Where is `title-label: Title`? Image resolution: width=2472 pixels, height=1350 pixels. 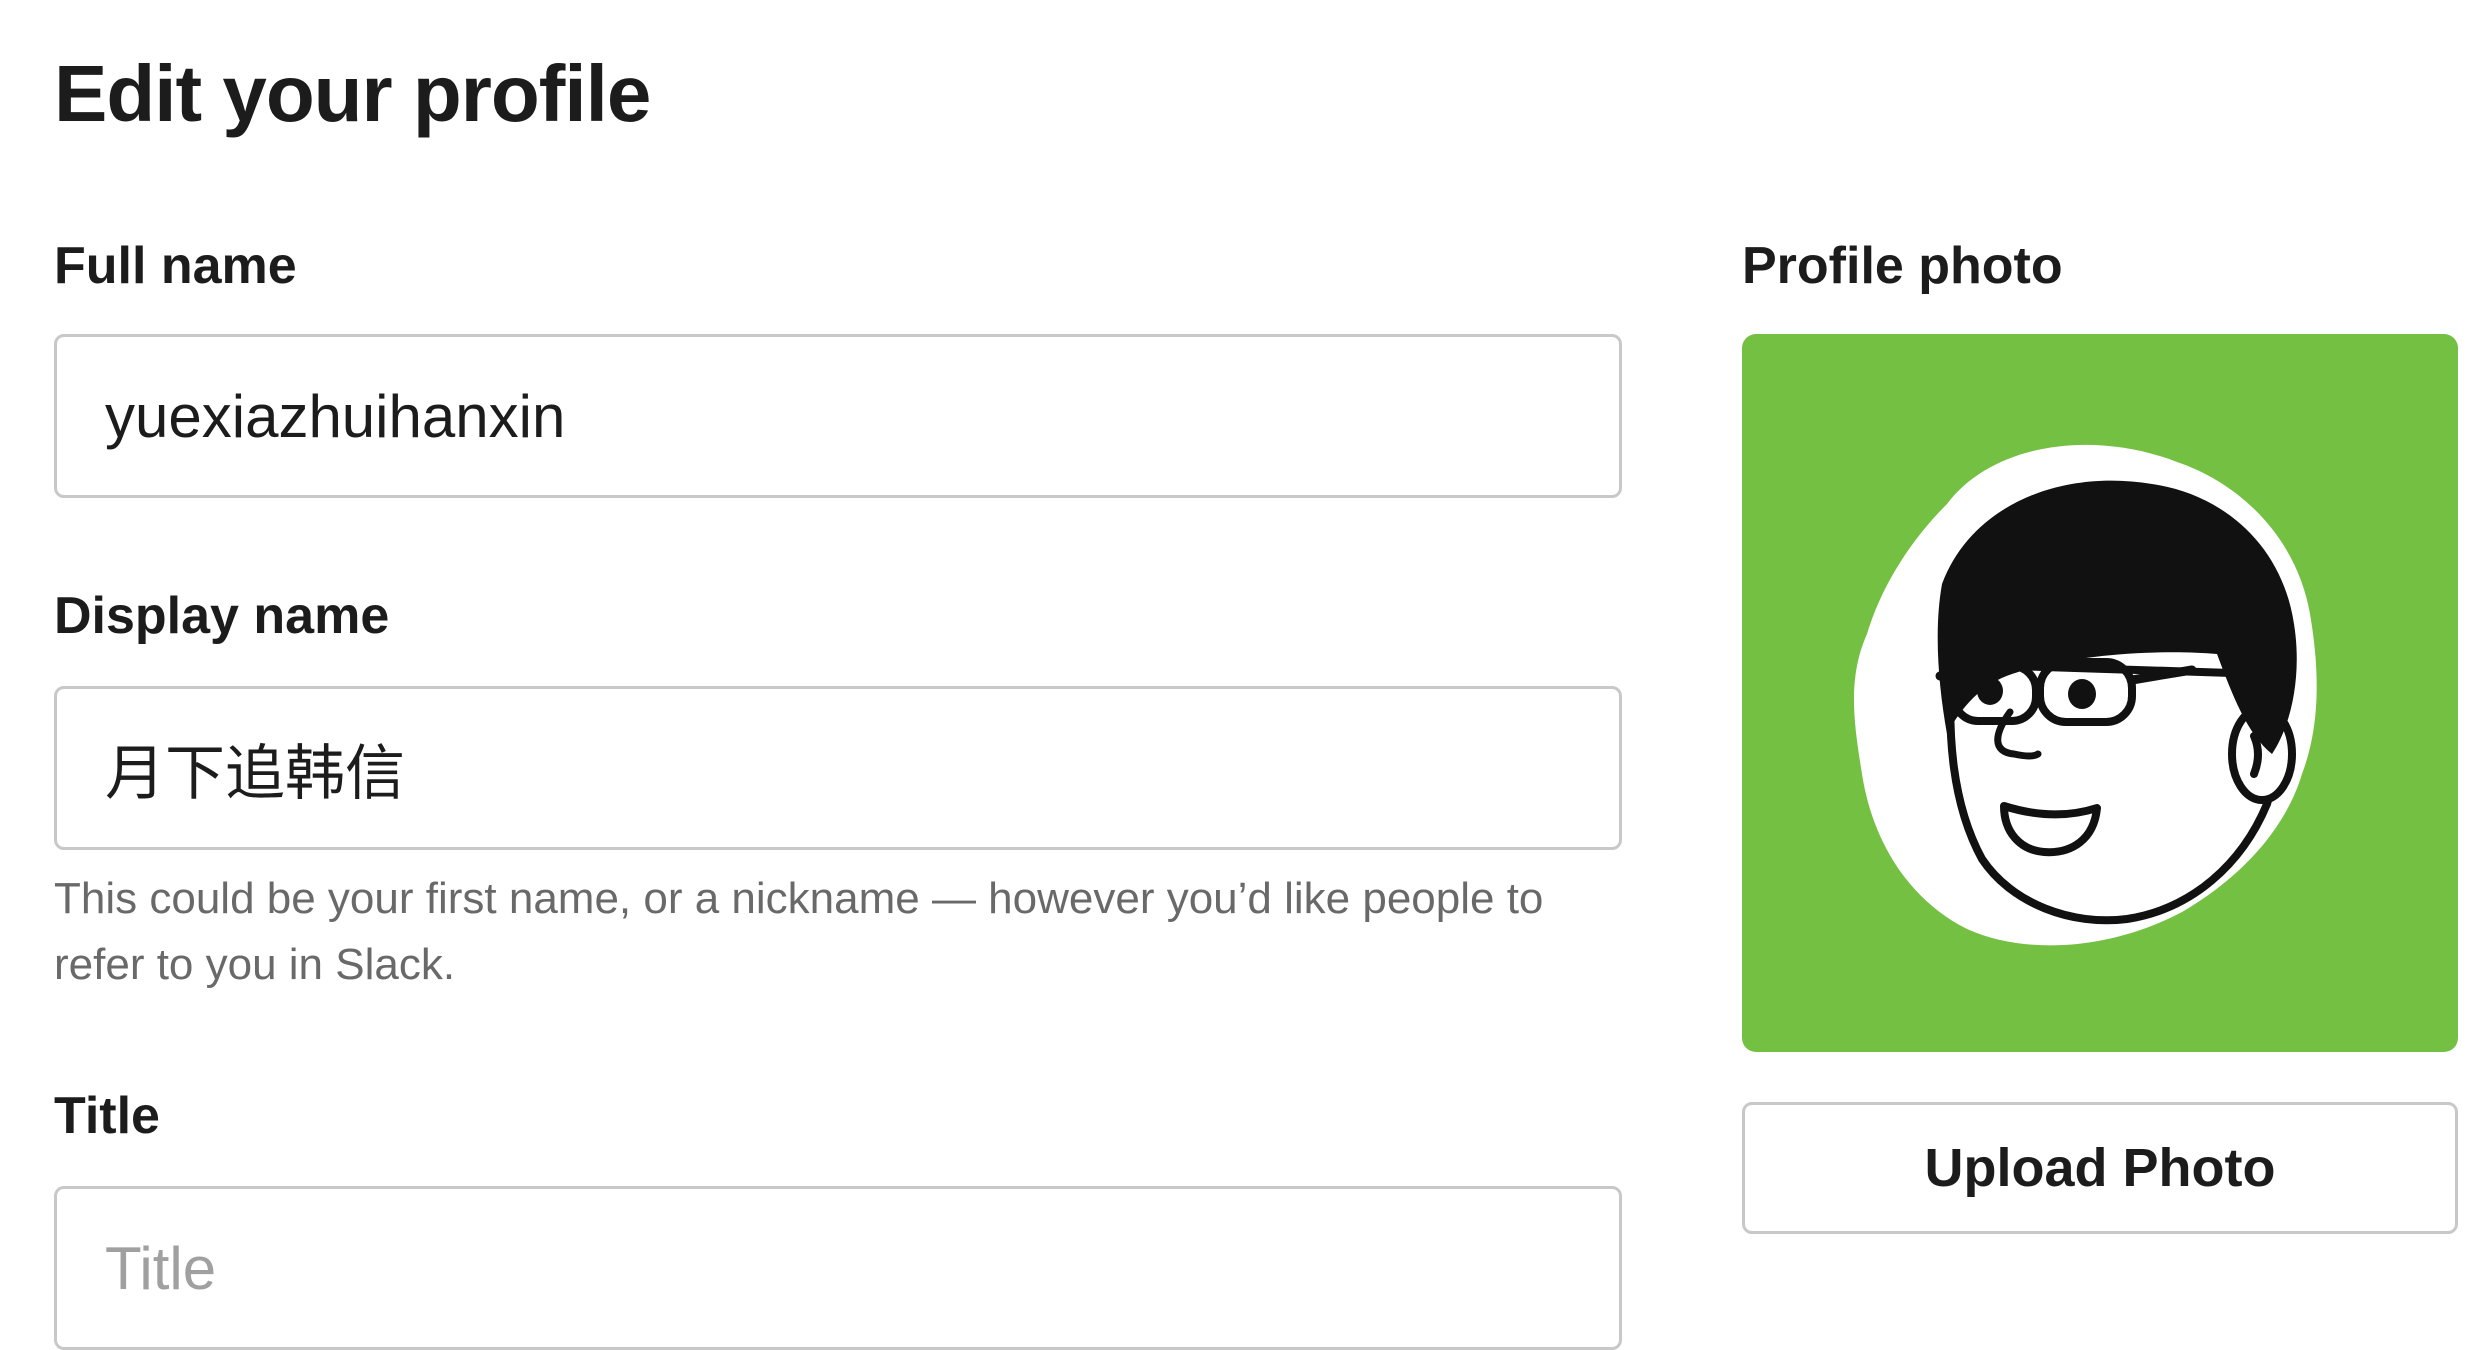
title-label: Title is located at coordinates (107, 1116).